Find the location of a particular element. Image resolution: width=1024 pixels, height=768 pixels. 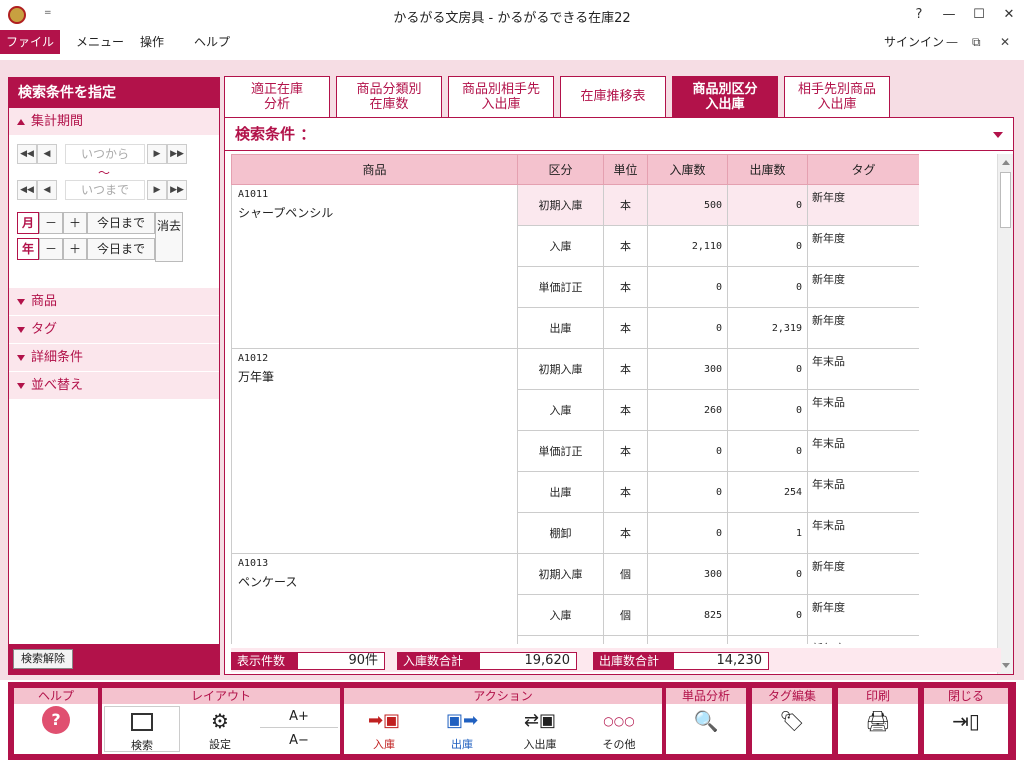

tab-product-partner: 商品別相手先 入出庫 is located at coordinates (501, 97).